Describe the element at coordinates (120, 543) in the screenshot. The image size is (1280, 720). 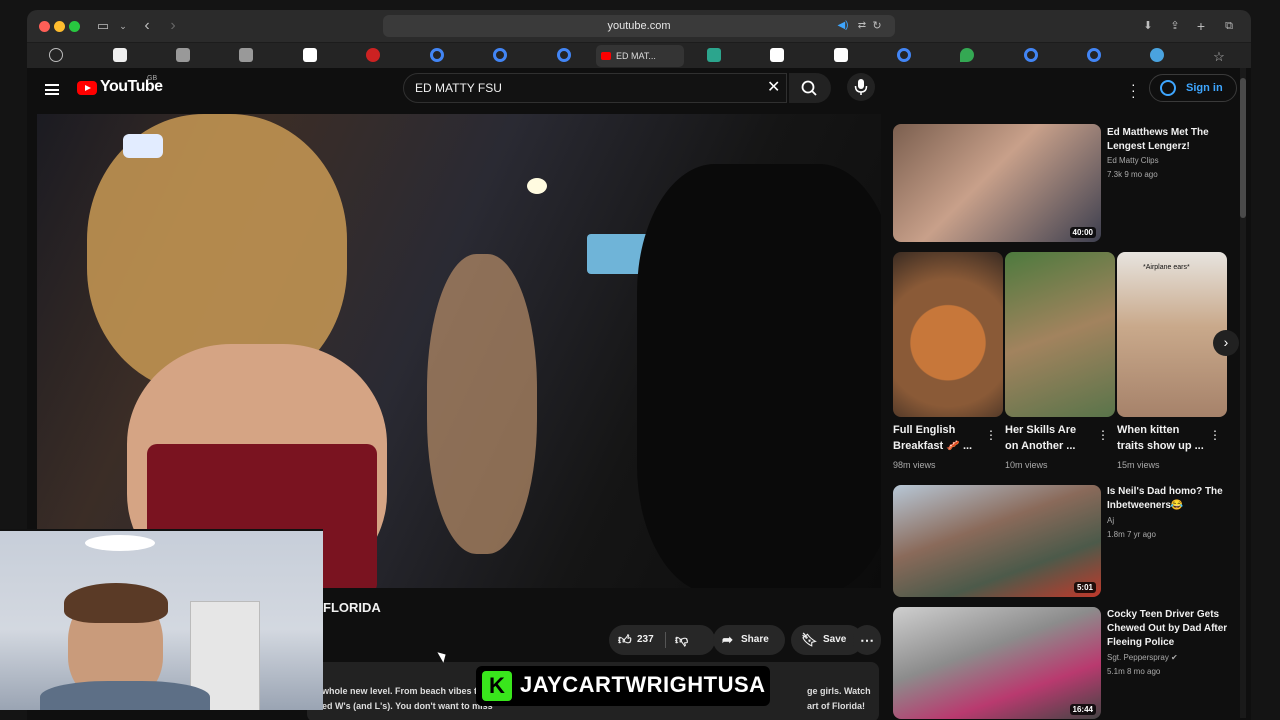
I see `ceiling-light` at that location.